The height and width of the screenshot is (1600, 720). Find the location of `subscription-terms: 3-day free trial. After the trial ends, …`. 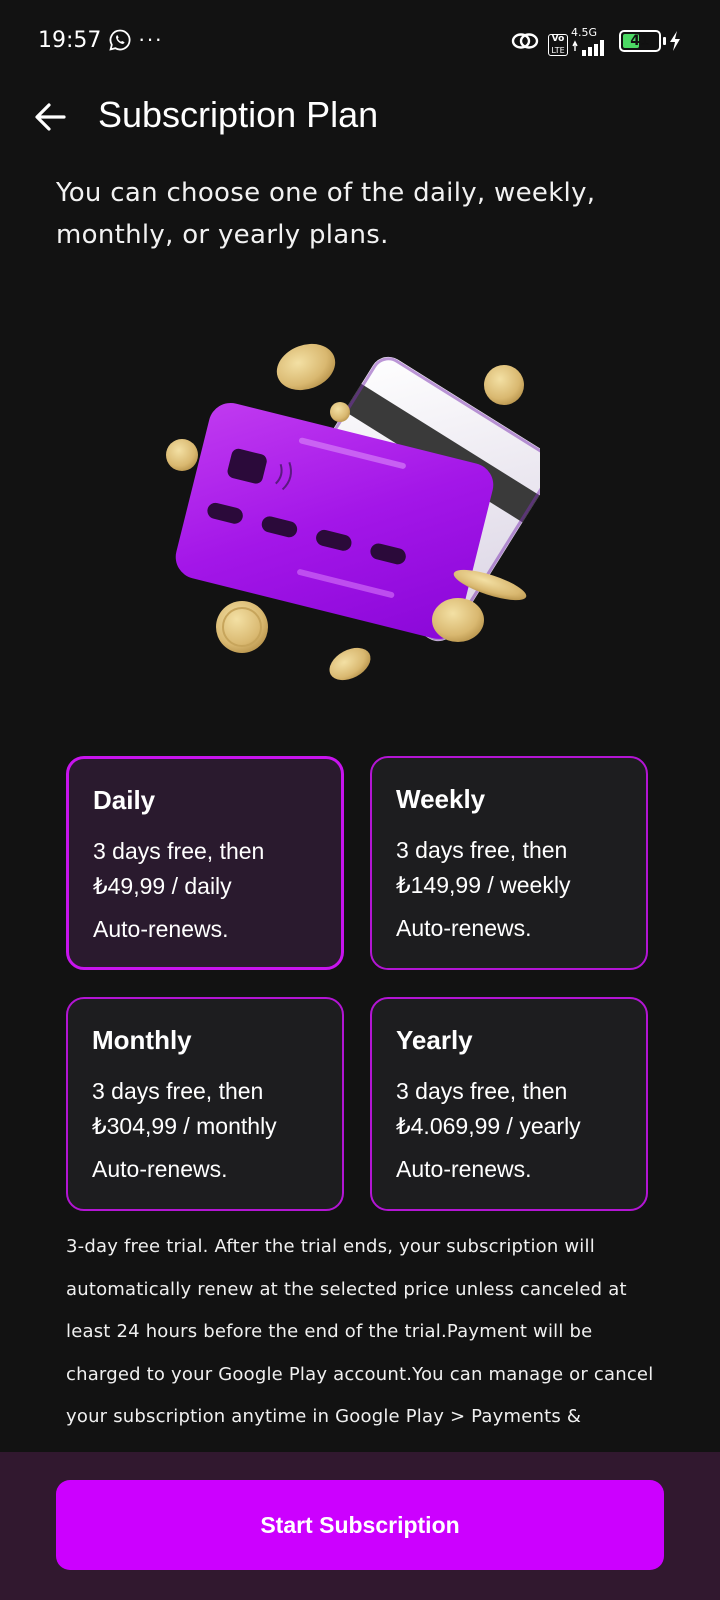

subscription-terms: 3-day free trial. After the trial ends, … is located at coordinates (360, 1331).